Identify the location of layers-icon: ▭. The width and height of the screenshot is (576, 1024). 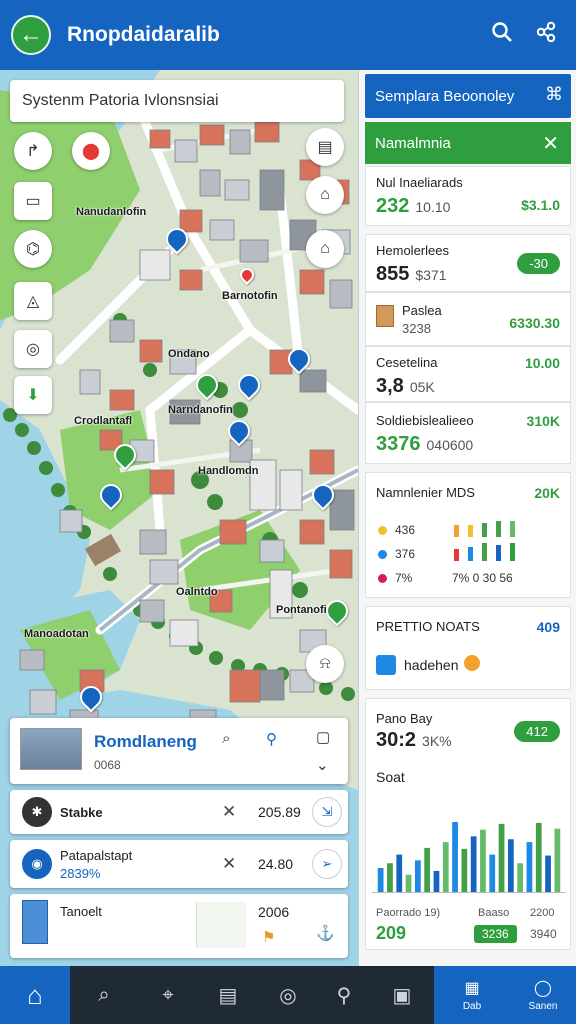
(33, 201).